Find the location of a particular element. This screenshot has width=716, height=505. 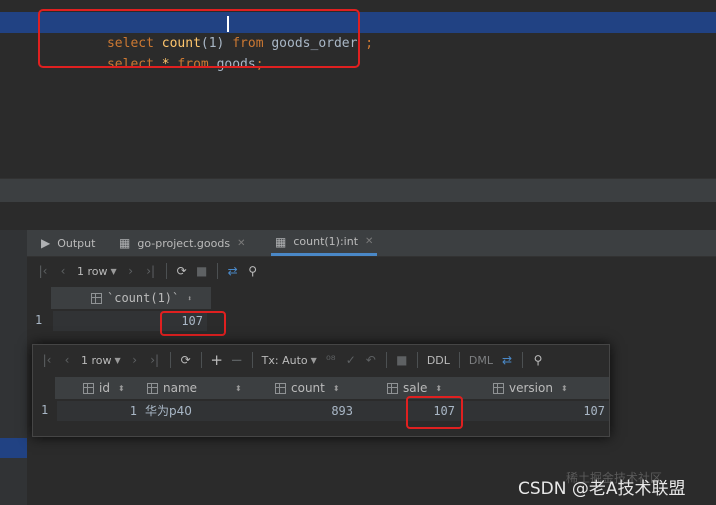

column-header-name: name ⬍ is located at coordinates (194, 388).